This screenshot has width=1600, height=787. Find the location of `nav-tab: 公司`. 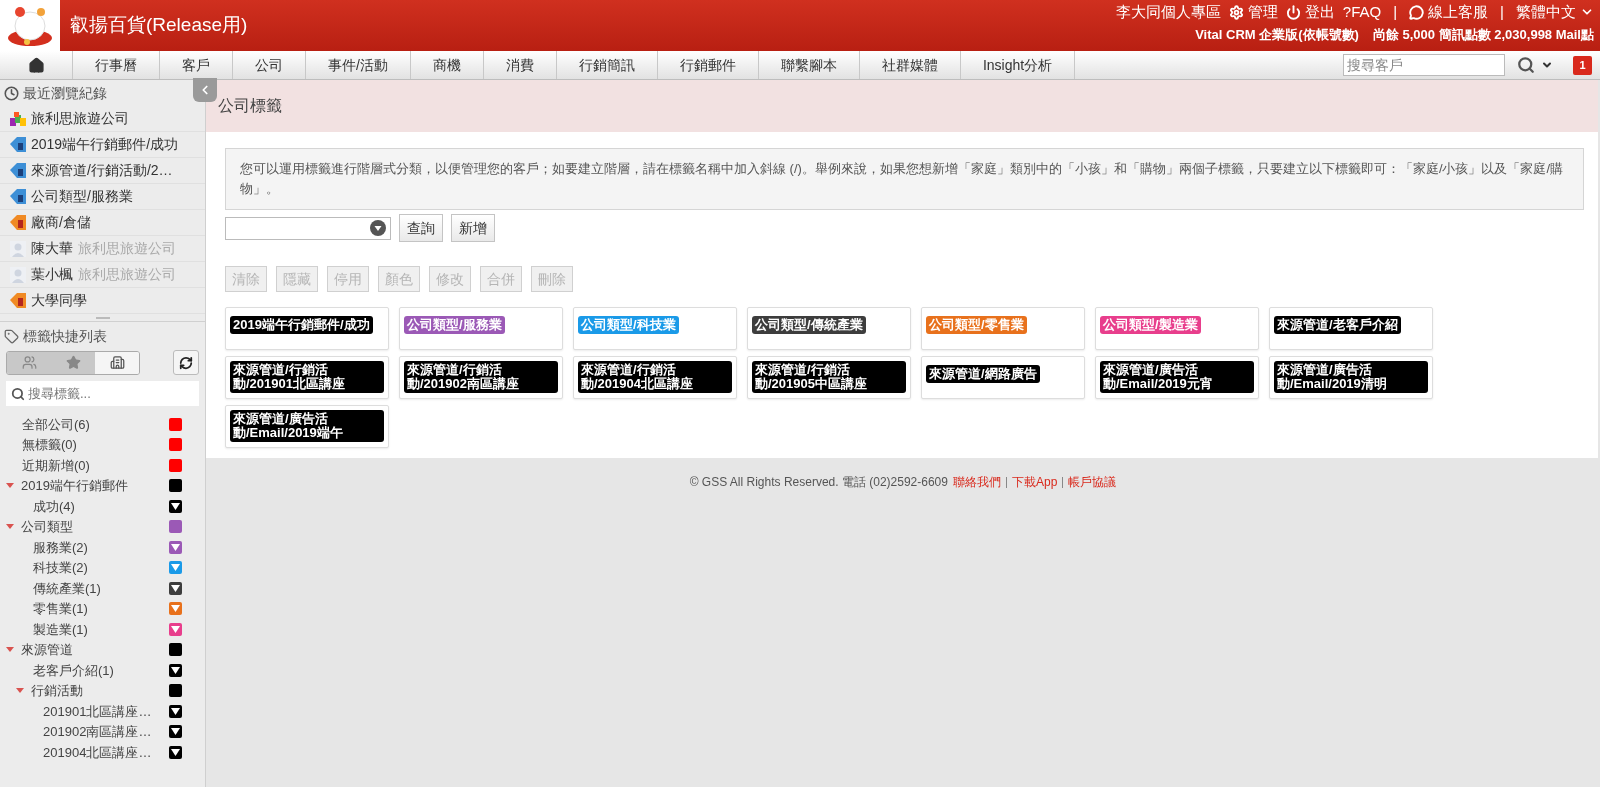

nav-tab: 公司 is located at coordinates (269, 65).